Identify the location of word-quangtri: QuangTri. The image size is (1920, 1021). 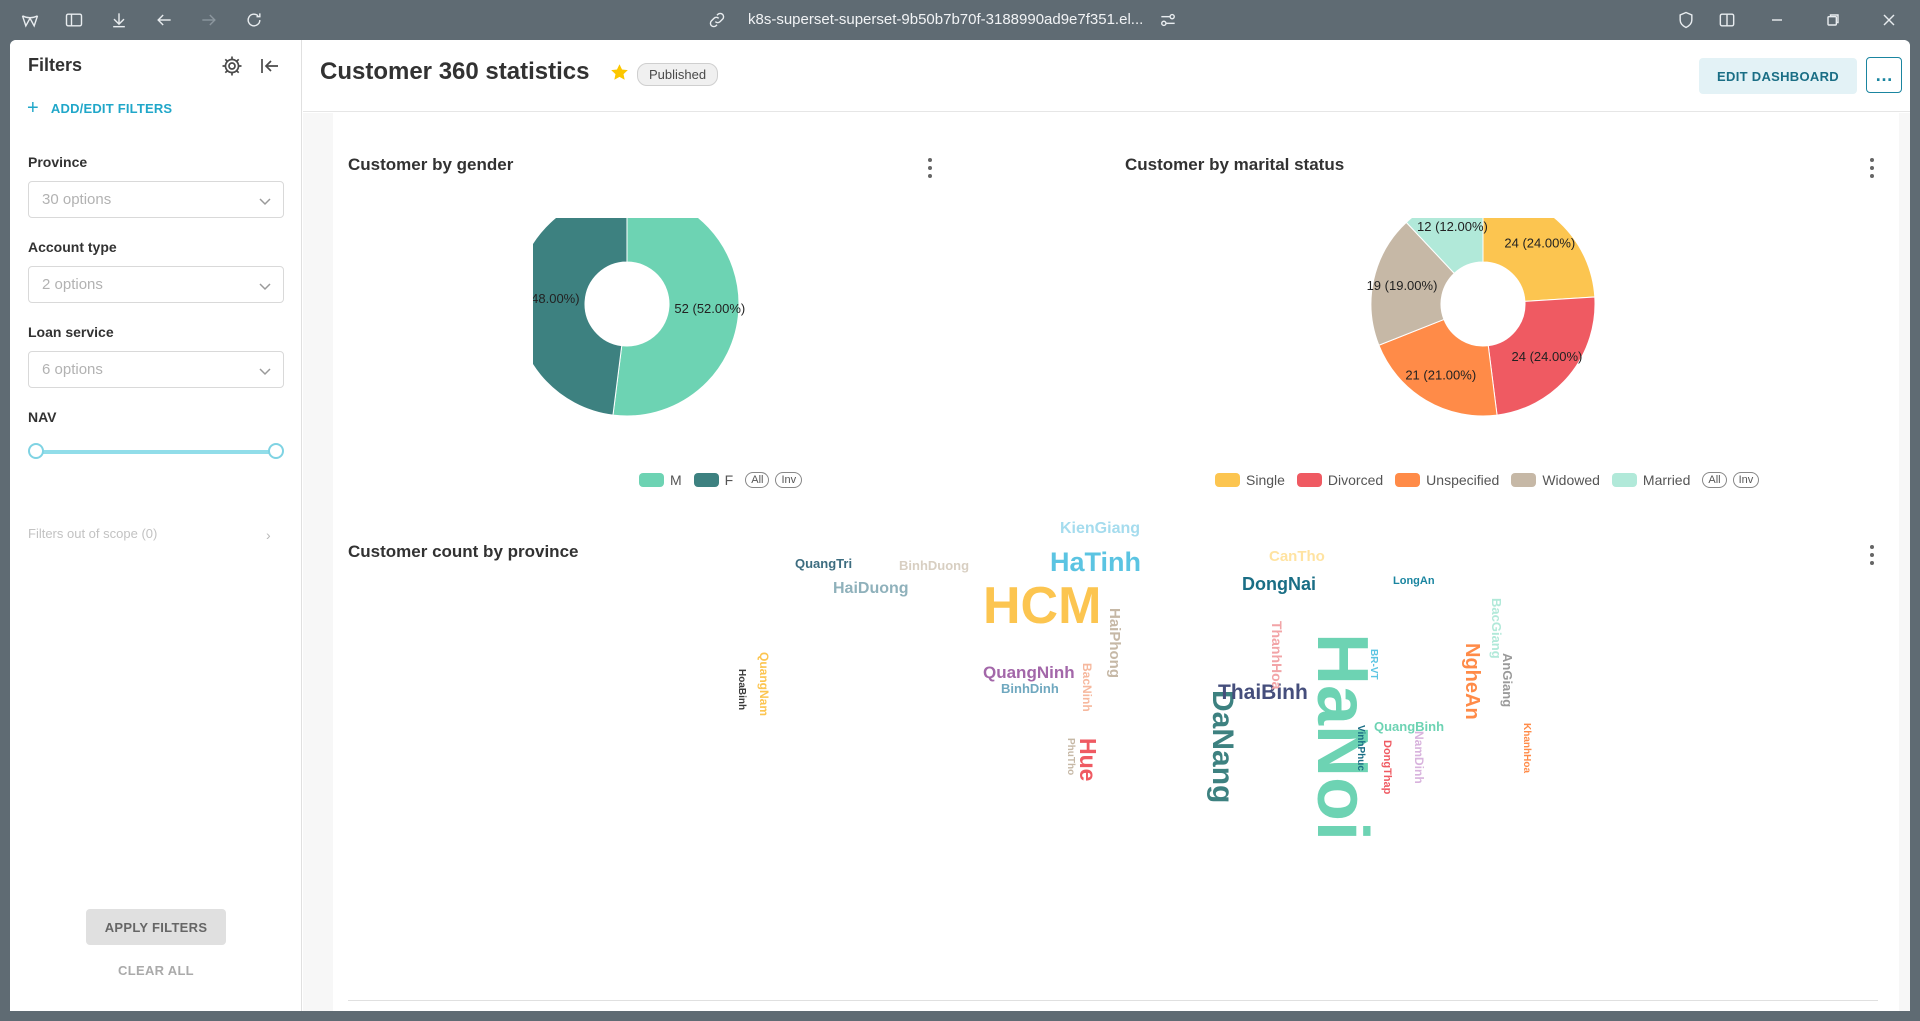
(823, 563).